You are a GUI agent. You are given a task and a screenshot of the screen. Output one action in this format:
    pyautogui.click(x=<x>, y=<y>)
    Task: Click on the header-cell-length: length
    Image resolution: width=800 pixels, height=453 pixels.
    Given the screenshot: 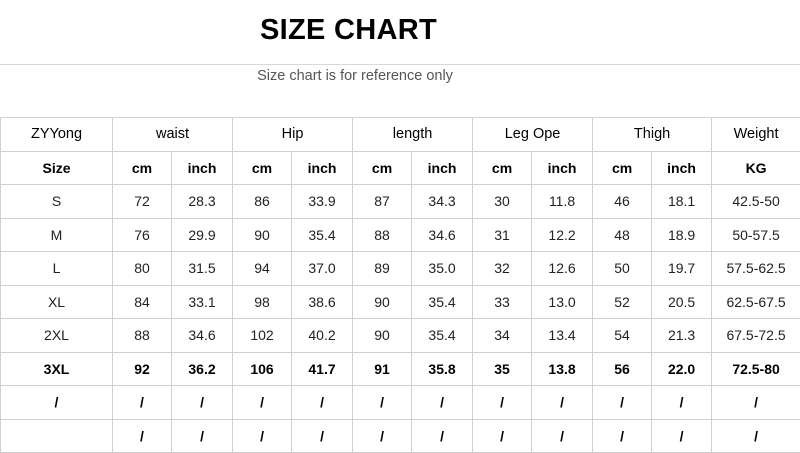 What is the action you would take?
    pyautogui.click(x=413, y=134)
    